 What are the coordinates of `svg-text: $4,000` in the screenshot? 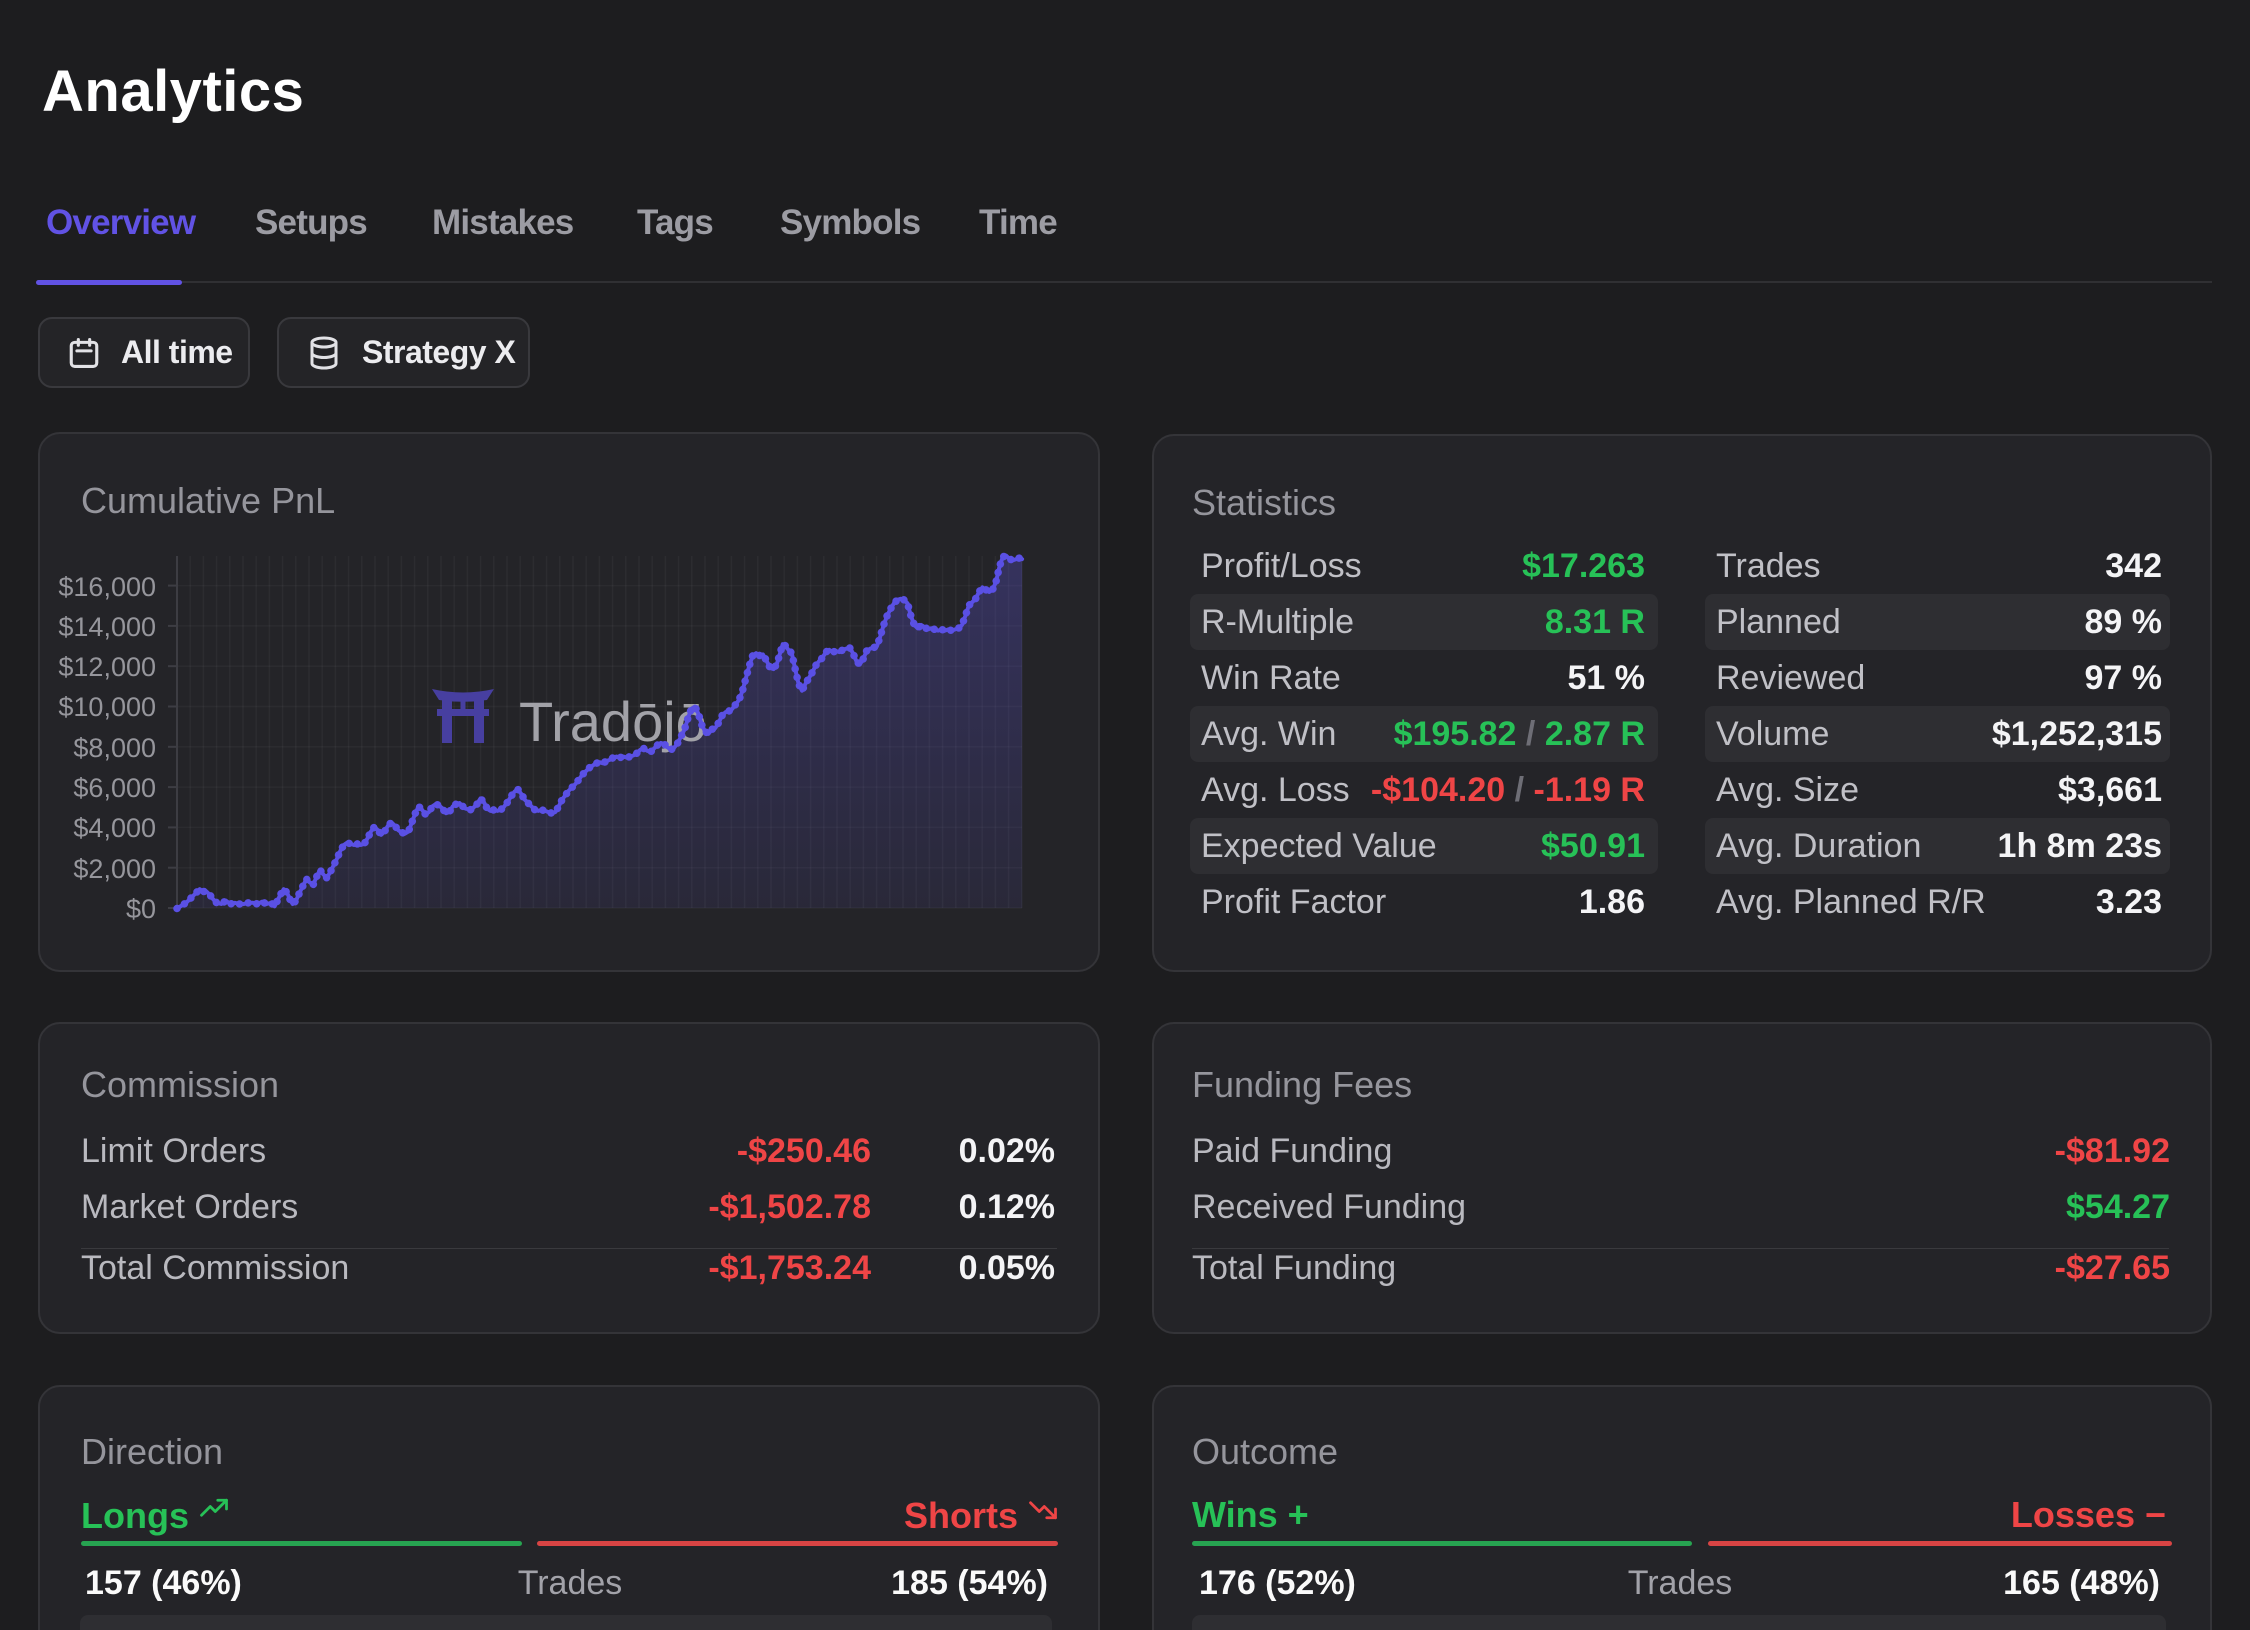 It's located at (114, 828).